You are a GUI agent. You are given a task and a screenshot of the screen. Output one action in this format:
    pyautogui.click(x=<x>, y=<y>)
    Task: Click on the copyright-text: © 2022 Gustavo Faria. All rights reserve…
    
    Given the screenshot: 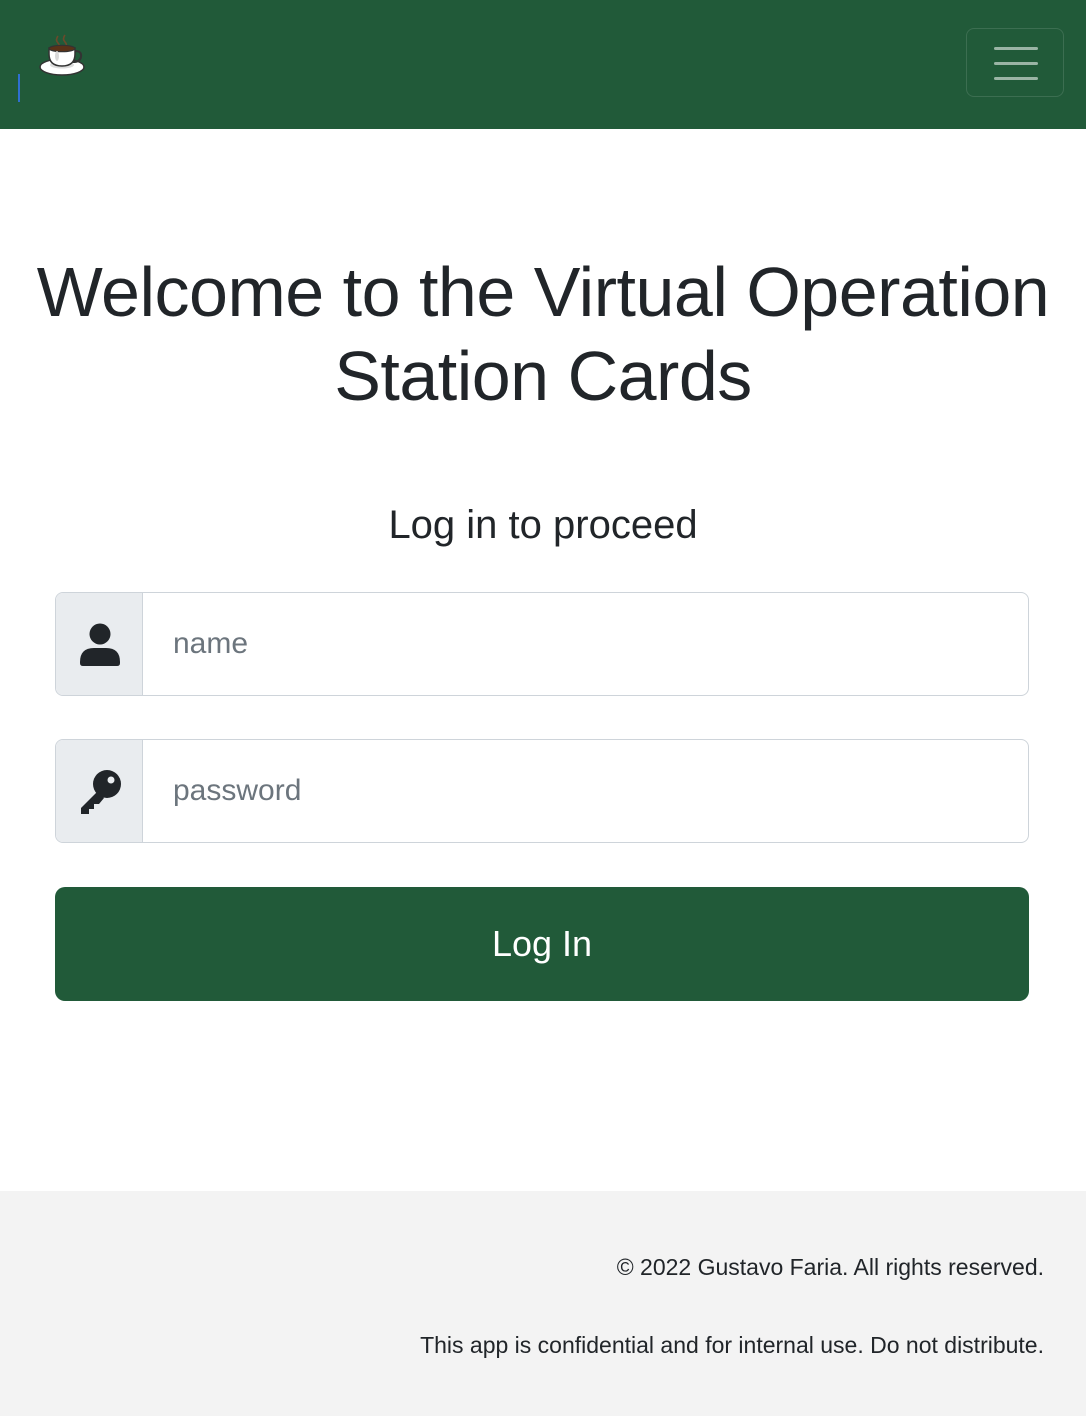 What is the action you would take?
    pyautogui.click(x=830, y=1267)
    